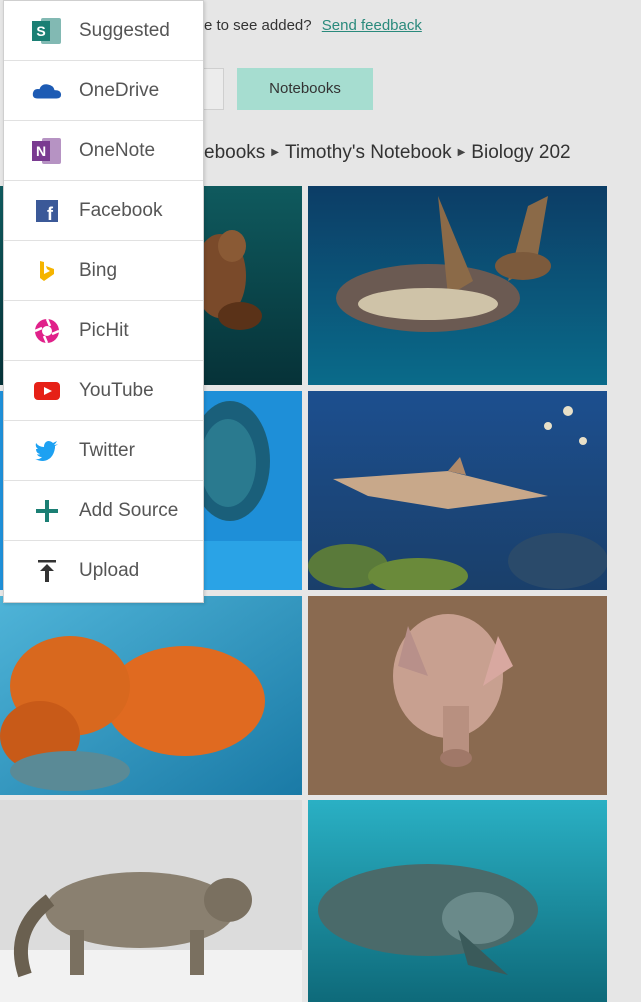  I want to click on breadcrumb-item-notebooks: ebooks, so click(234, 152).